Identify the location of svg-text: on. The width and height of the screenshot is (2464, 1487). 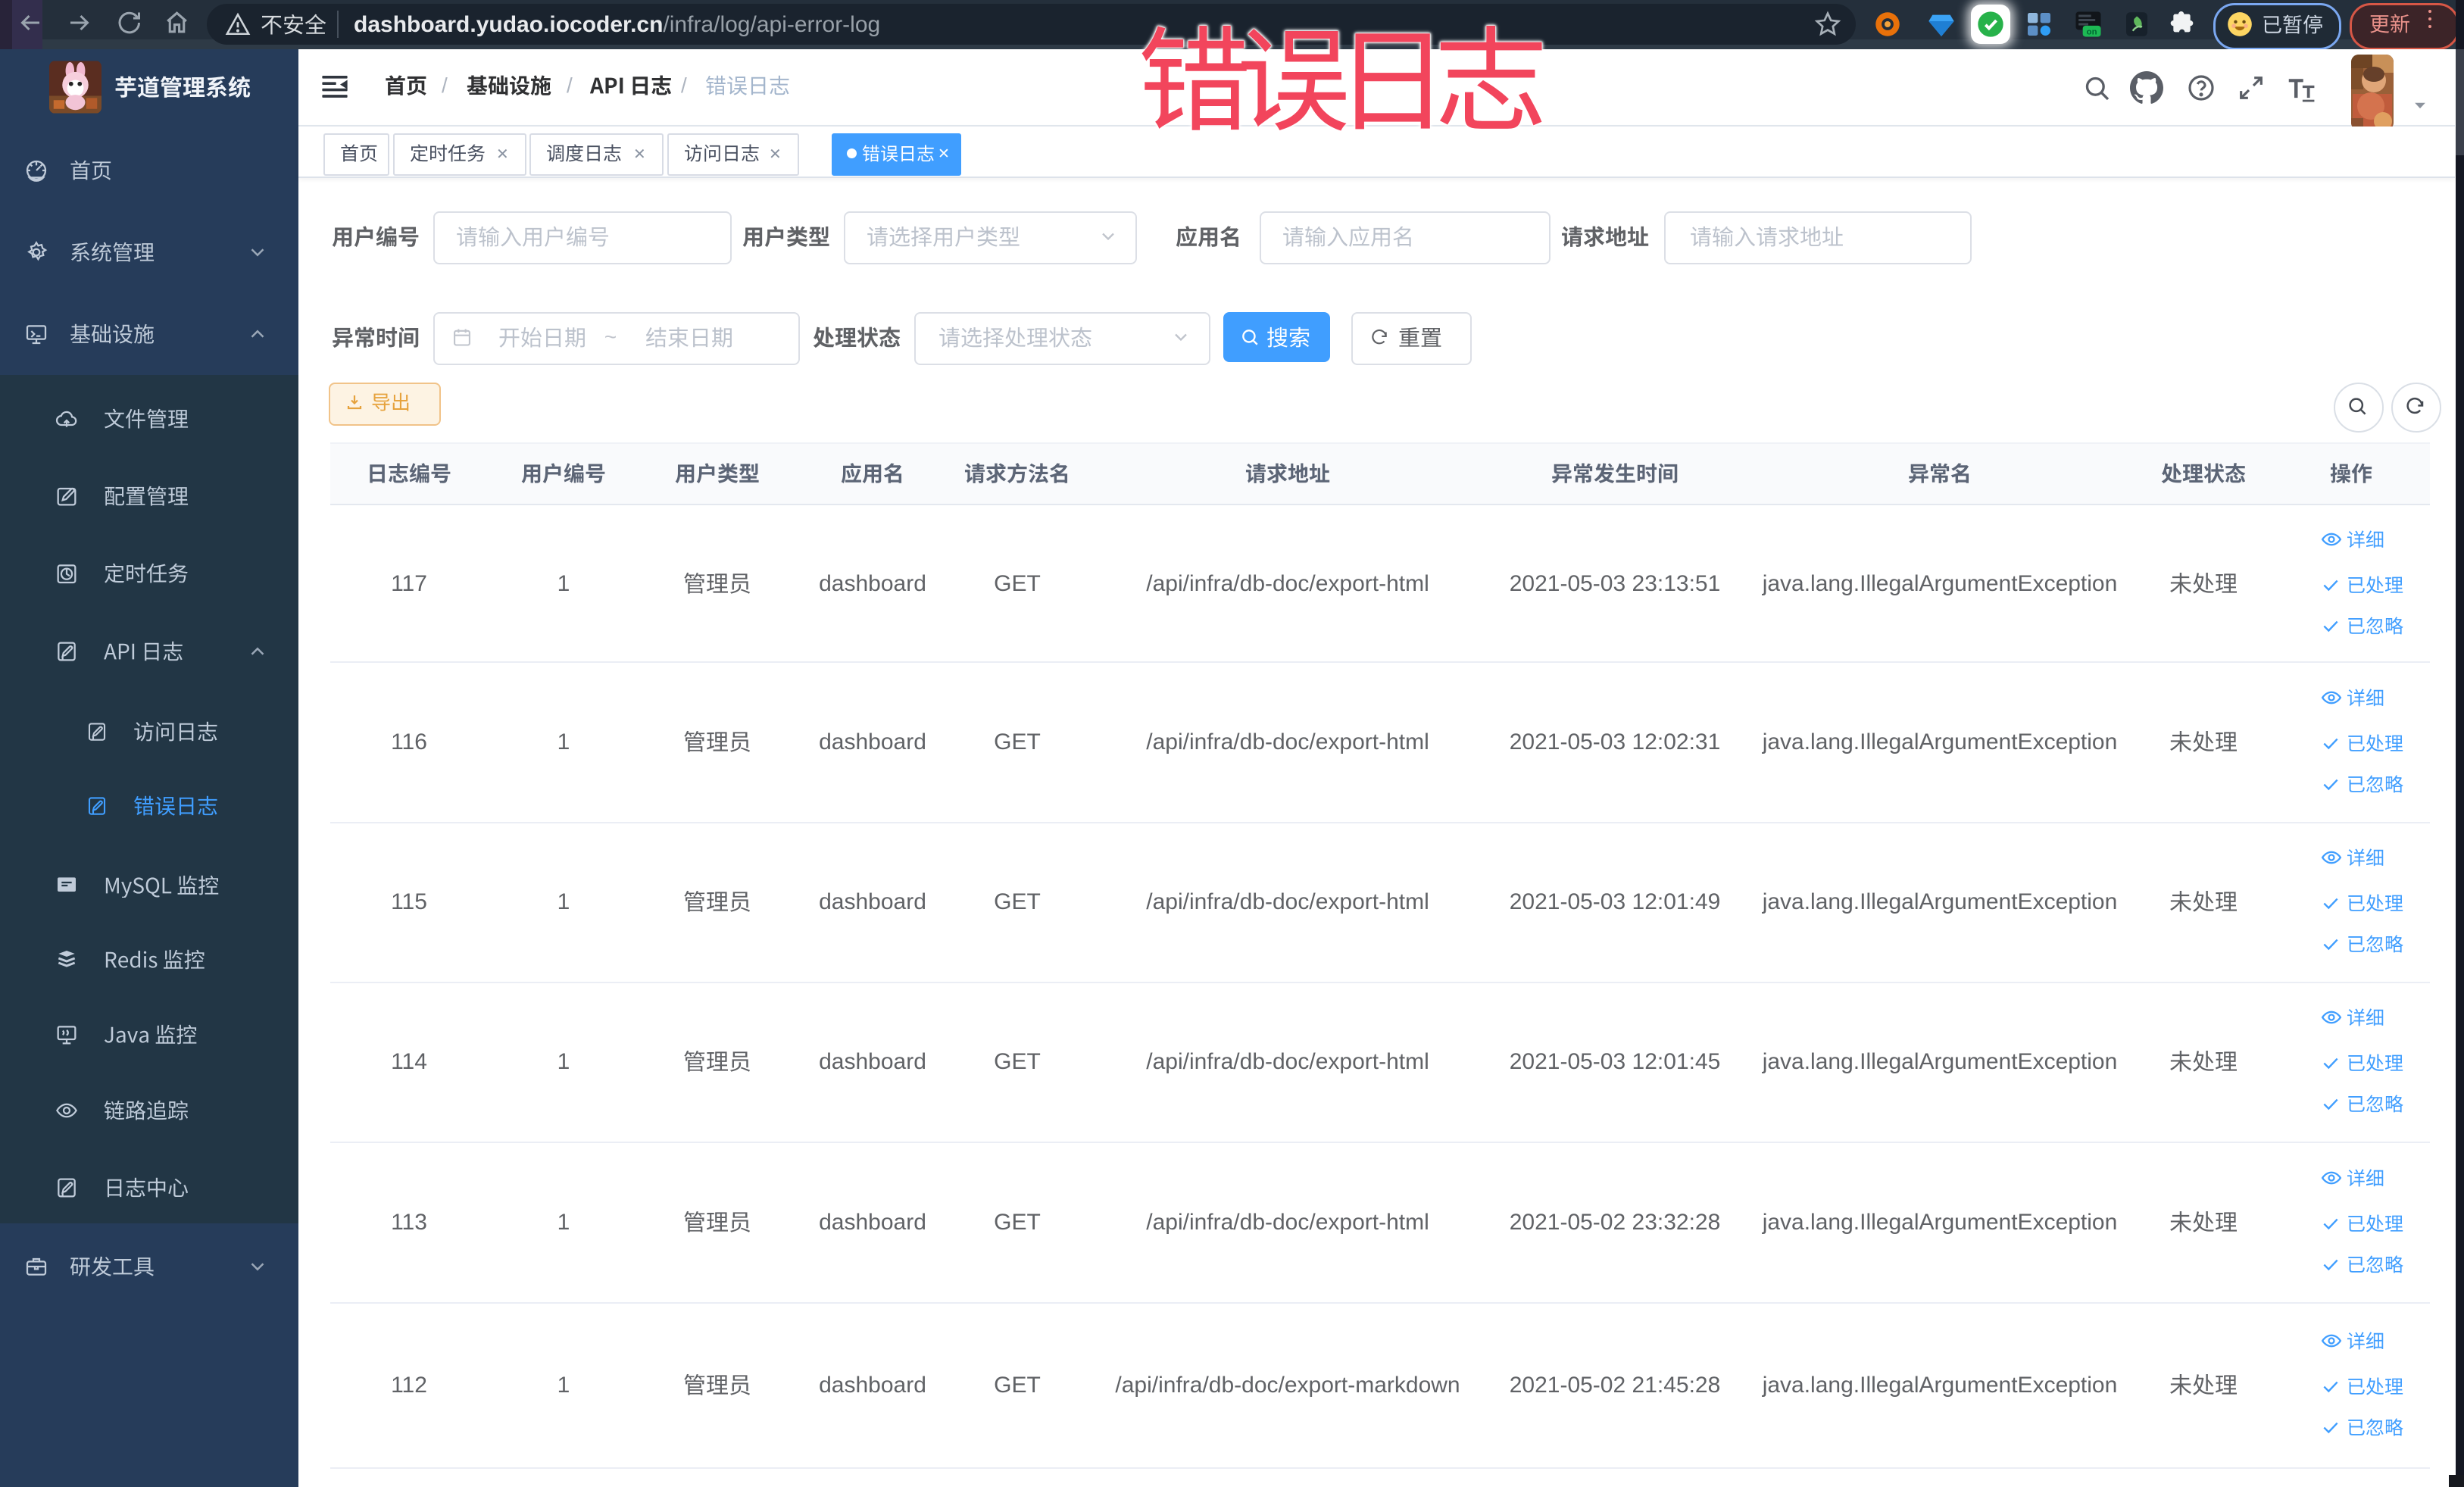
(2092, 31).